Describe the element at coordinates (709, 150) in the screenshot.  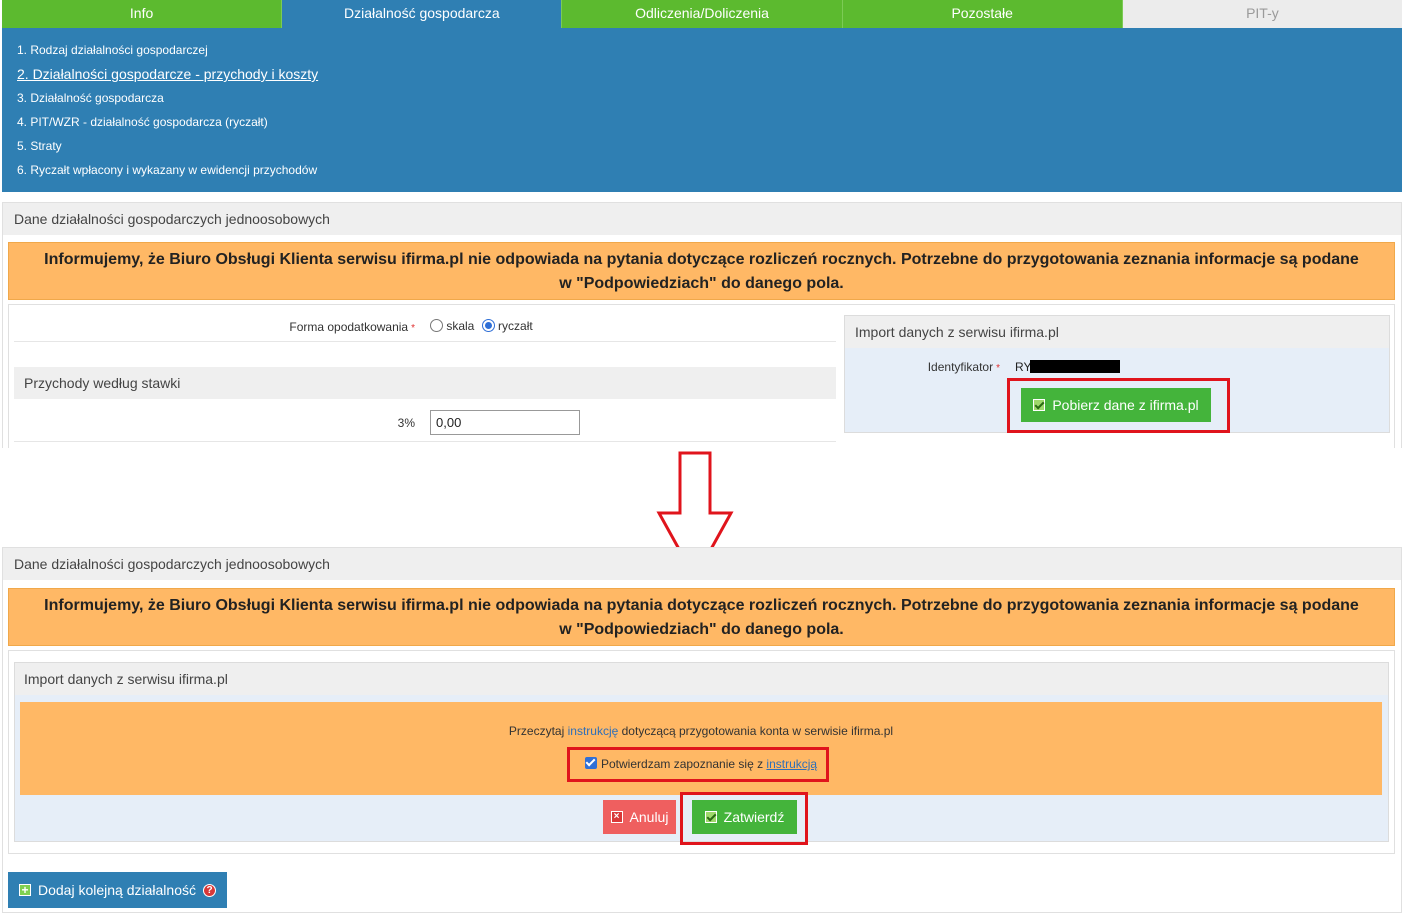
I see `subnav-item-straty: 5. Straty` at that location.